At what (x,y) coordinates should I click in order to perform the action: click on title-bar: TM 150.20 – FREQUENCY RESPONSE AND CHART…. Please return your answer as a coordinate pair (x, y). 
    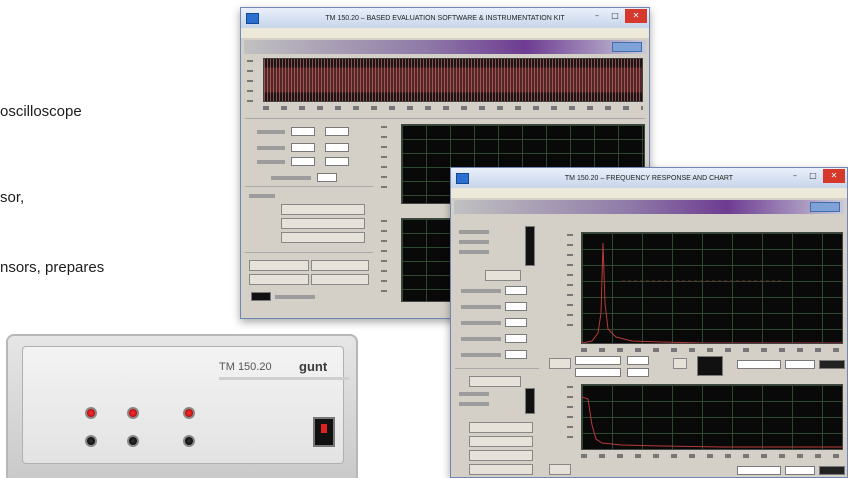
    Looking at the image, I should click on (649, 178).